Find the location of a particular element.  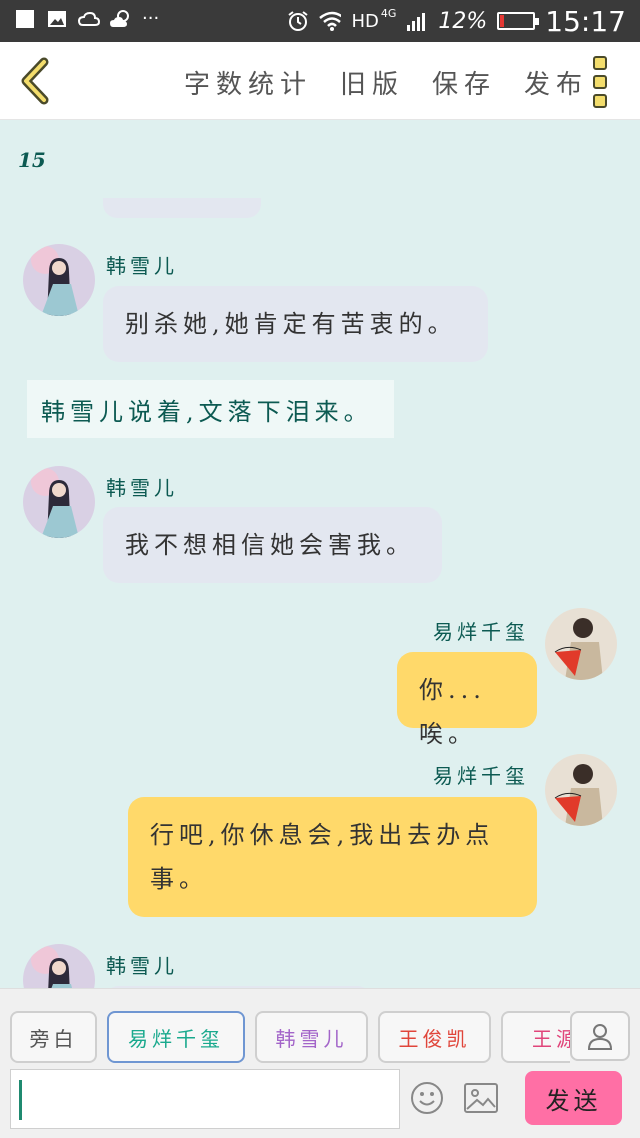

battery-fill is located at coordinates (502, 21).